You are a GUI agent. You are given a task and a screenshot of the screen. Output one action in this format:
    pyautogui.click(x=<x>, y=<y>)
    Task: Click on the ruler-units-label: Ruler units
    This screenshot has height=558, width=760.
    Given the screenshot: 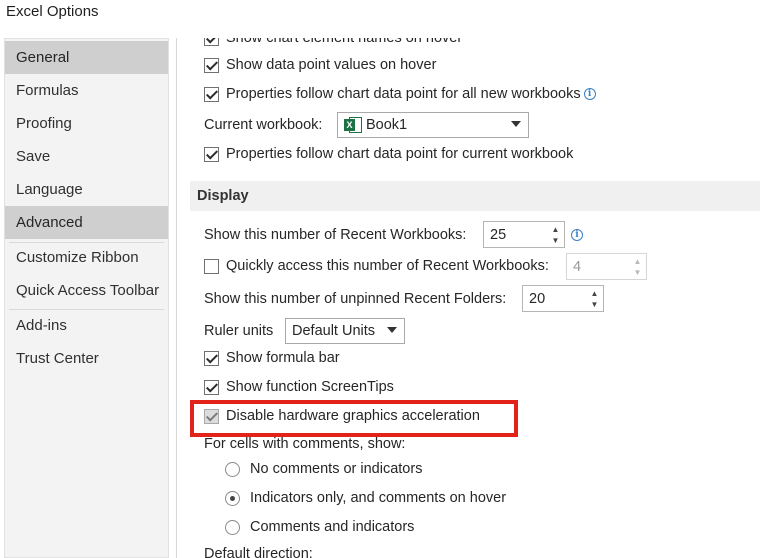 What is the action you would take?
    pyautogui.click(x=239, y=331)
    